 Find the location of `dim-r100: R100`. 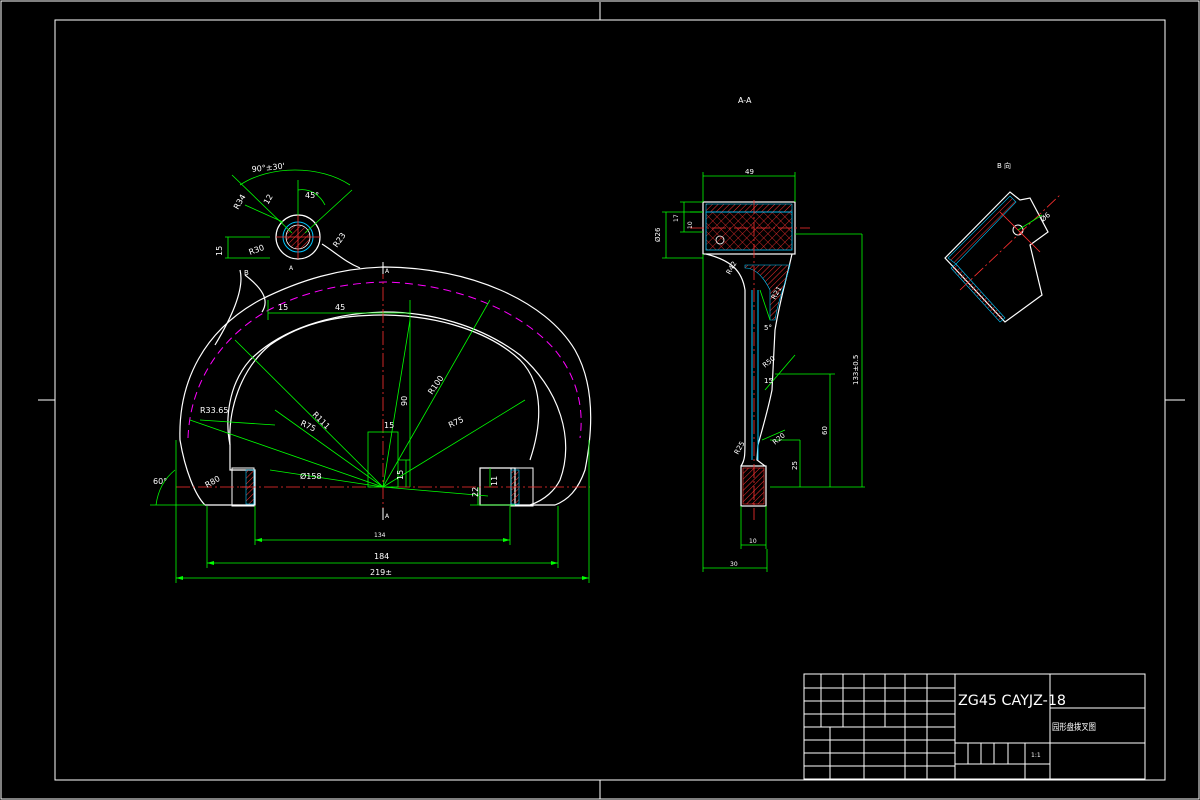

dim-r100: R100 is located at coordinates (435, 385).